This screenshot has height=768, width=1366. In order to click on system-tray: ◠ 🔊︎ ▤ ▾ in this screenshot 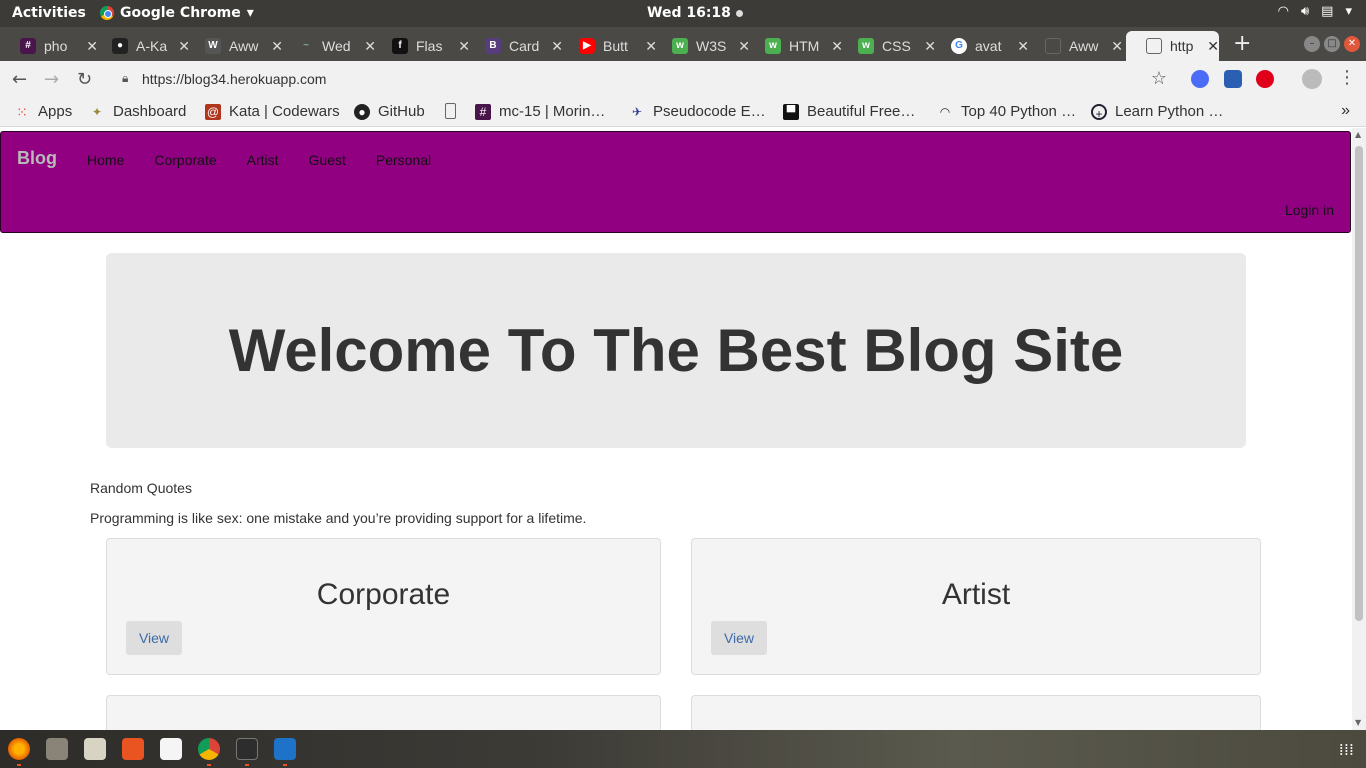, I will do `click(1315, 11)`.